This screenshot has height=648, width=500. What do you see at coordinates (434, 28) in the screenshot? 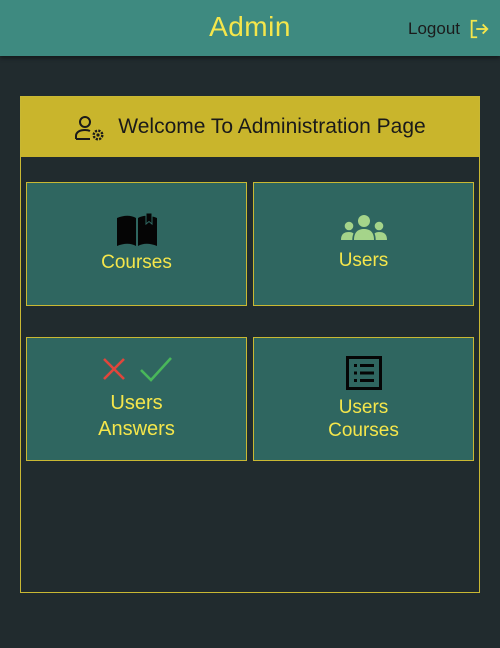
I see `logout-label: Logout` at bounding box center [434, 28].